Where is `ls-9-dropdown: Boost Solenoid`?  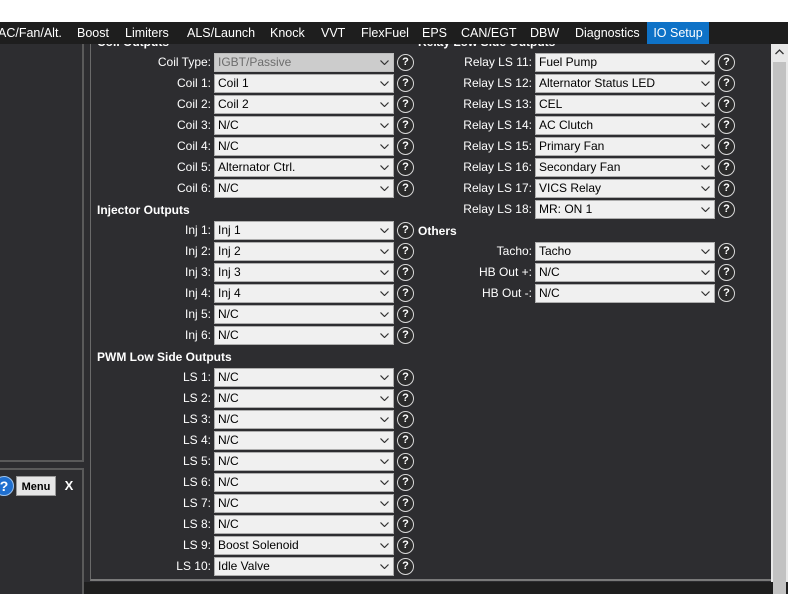 ls-9-dropdown: Boost Solenoid is located at coordinates (304, 545).